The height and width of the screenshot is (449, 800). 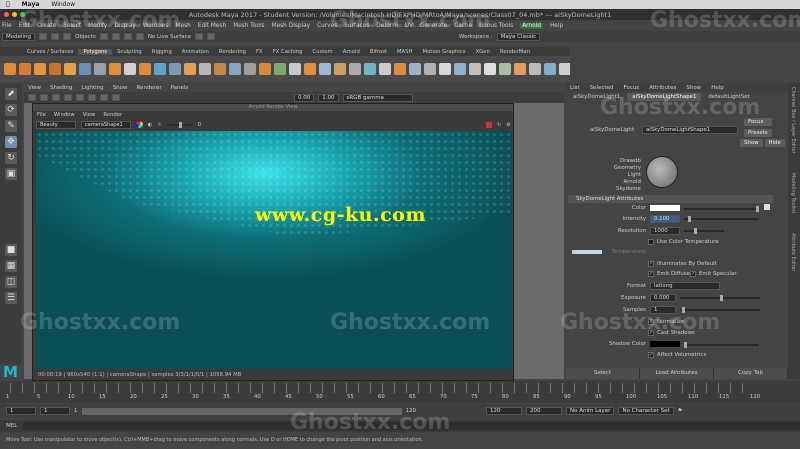 What do you see at coordinates (104, 97) in the screenshot?
I see `shadows-icon` at bounding box center [104, 97].